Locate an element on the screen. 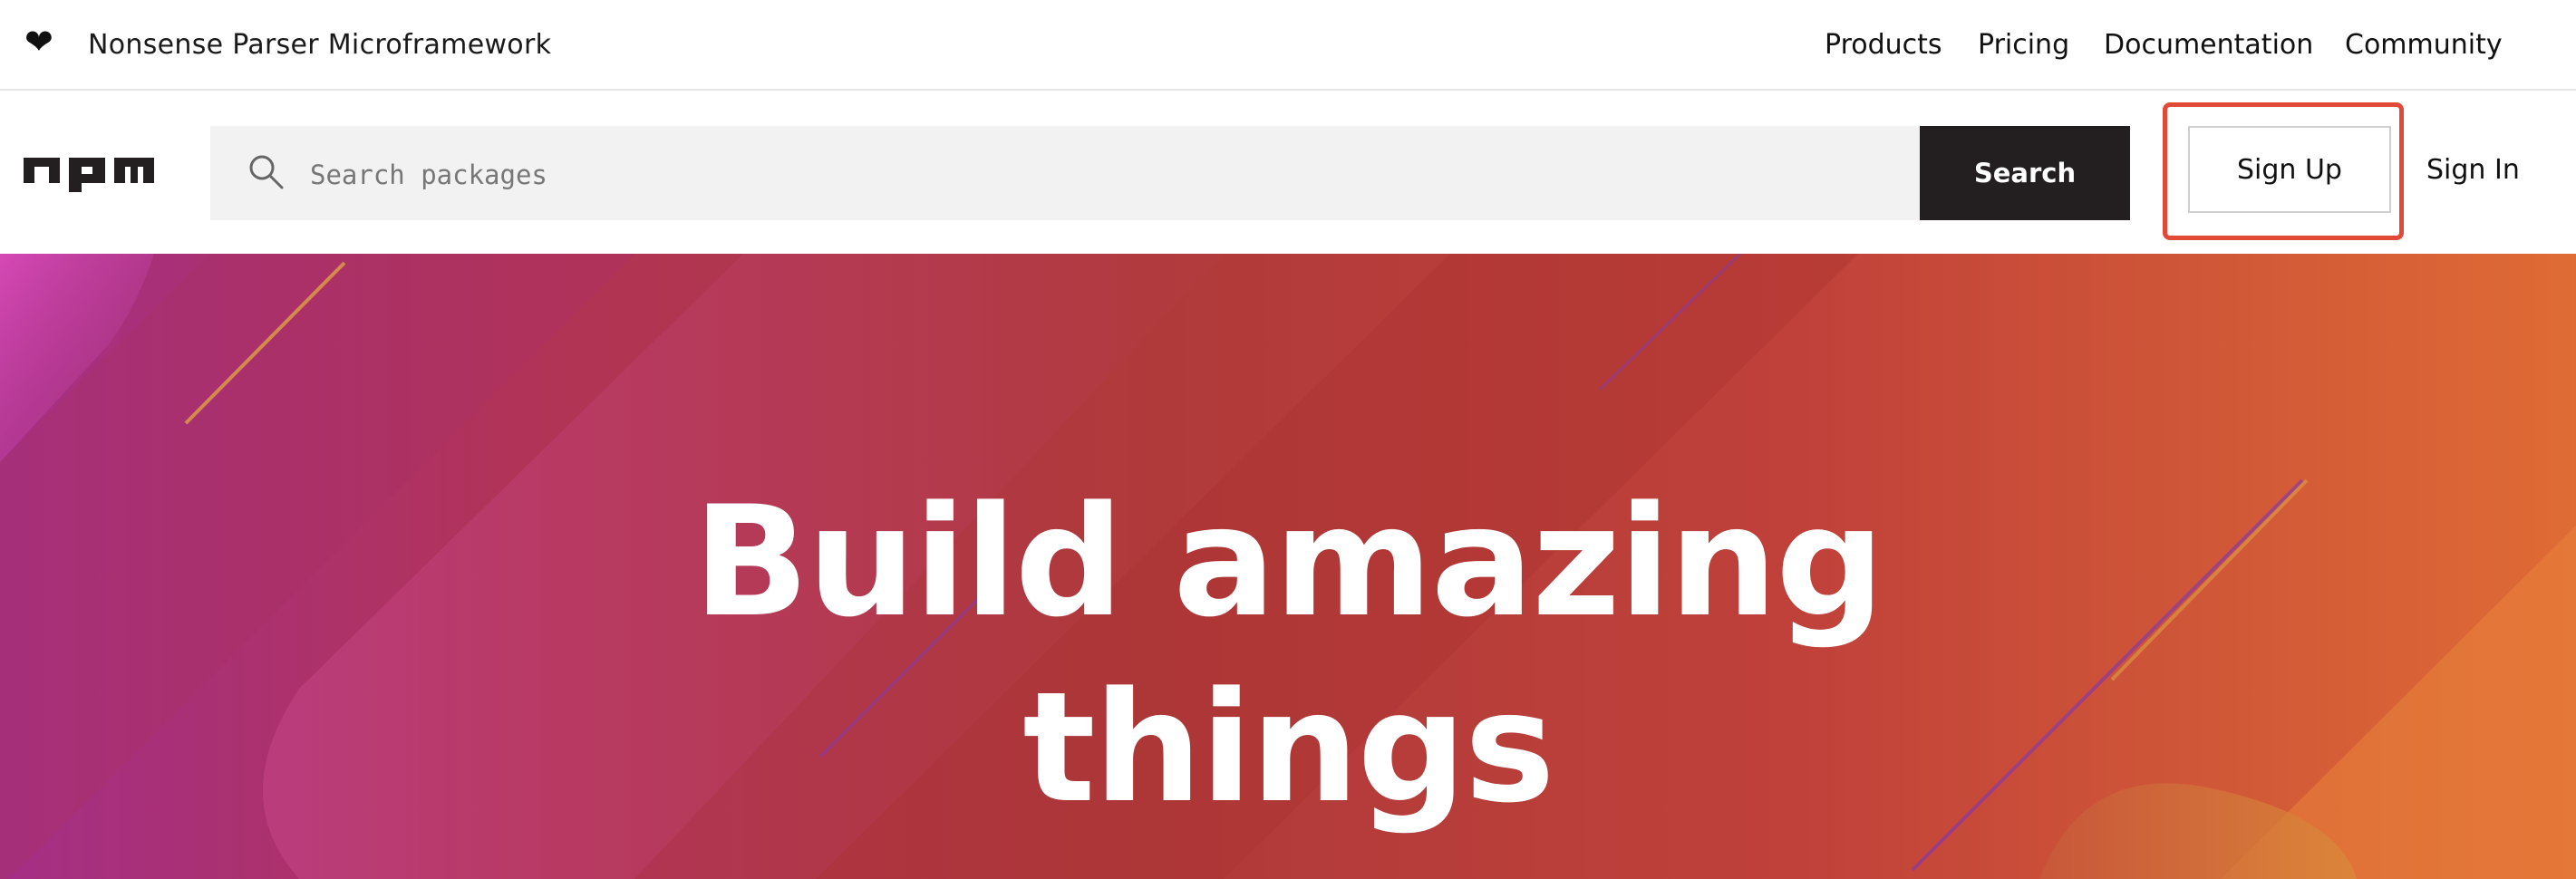 This screenshot has height=879, width=2576. hero-title-line-2: things is located at coordinates (1288, 747).